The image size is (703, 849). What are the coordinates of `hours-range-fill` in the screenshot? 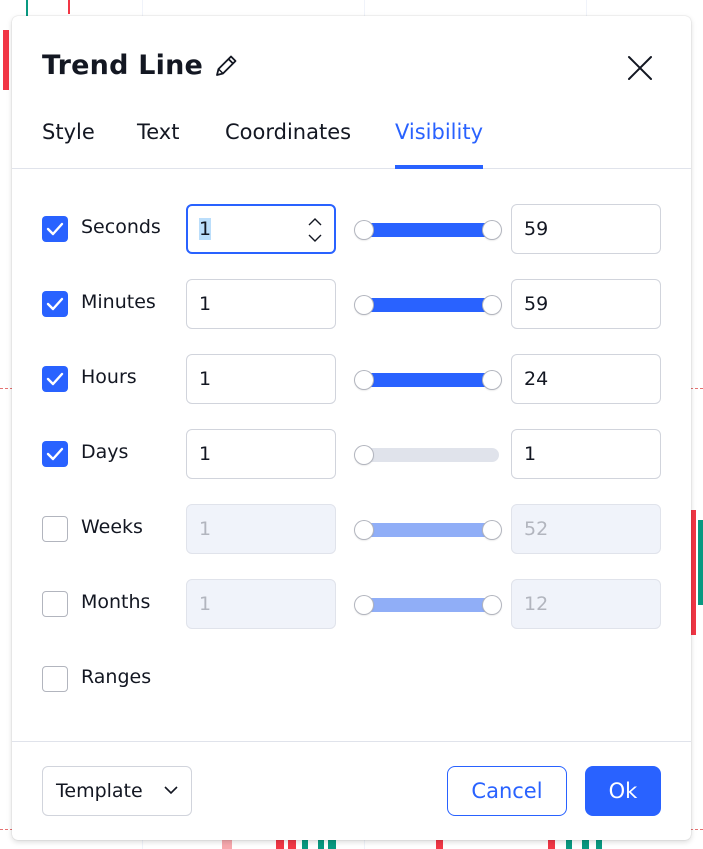 It's located at (428, 380).